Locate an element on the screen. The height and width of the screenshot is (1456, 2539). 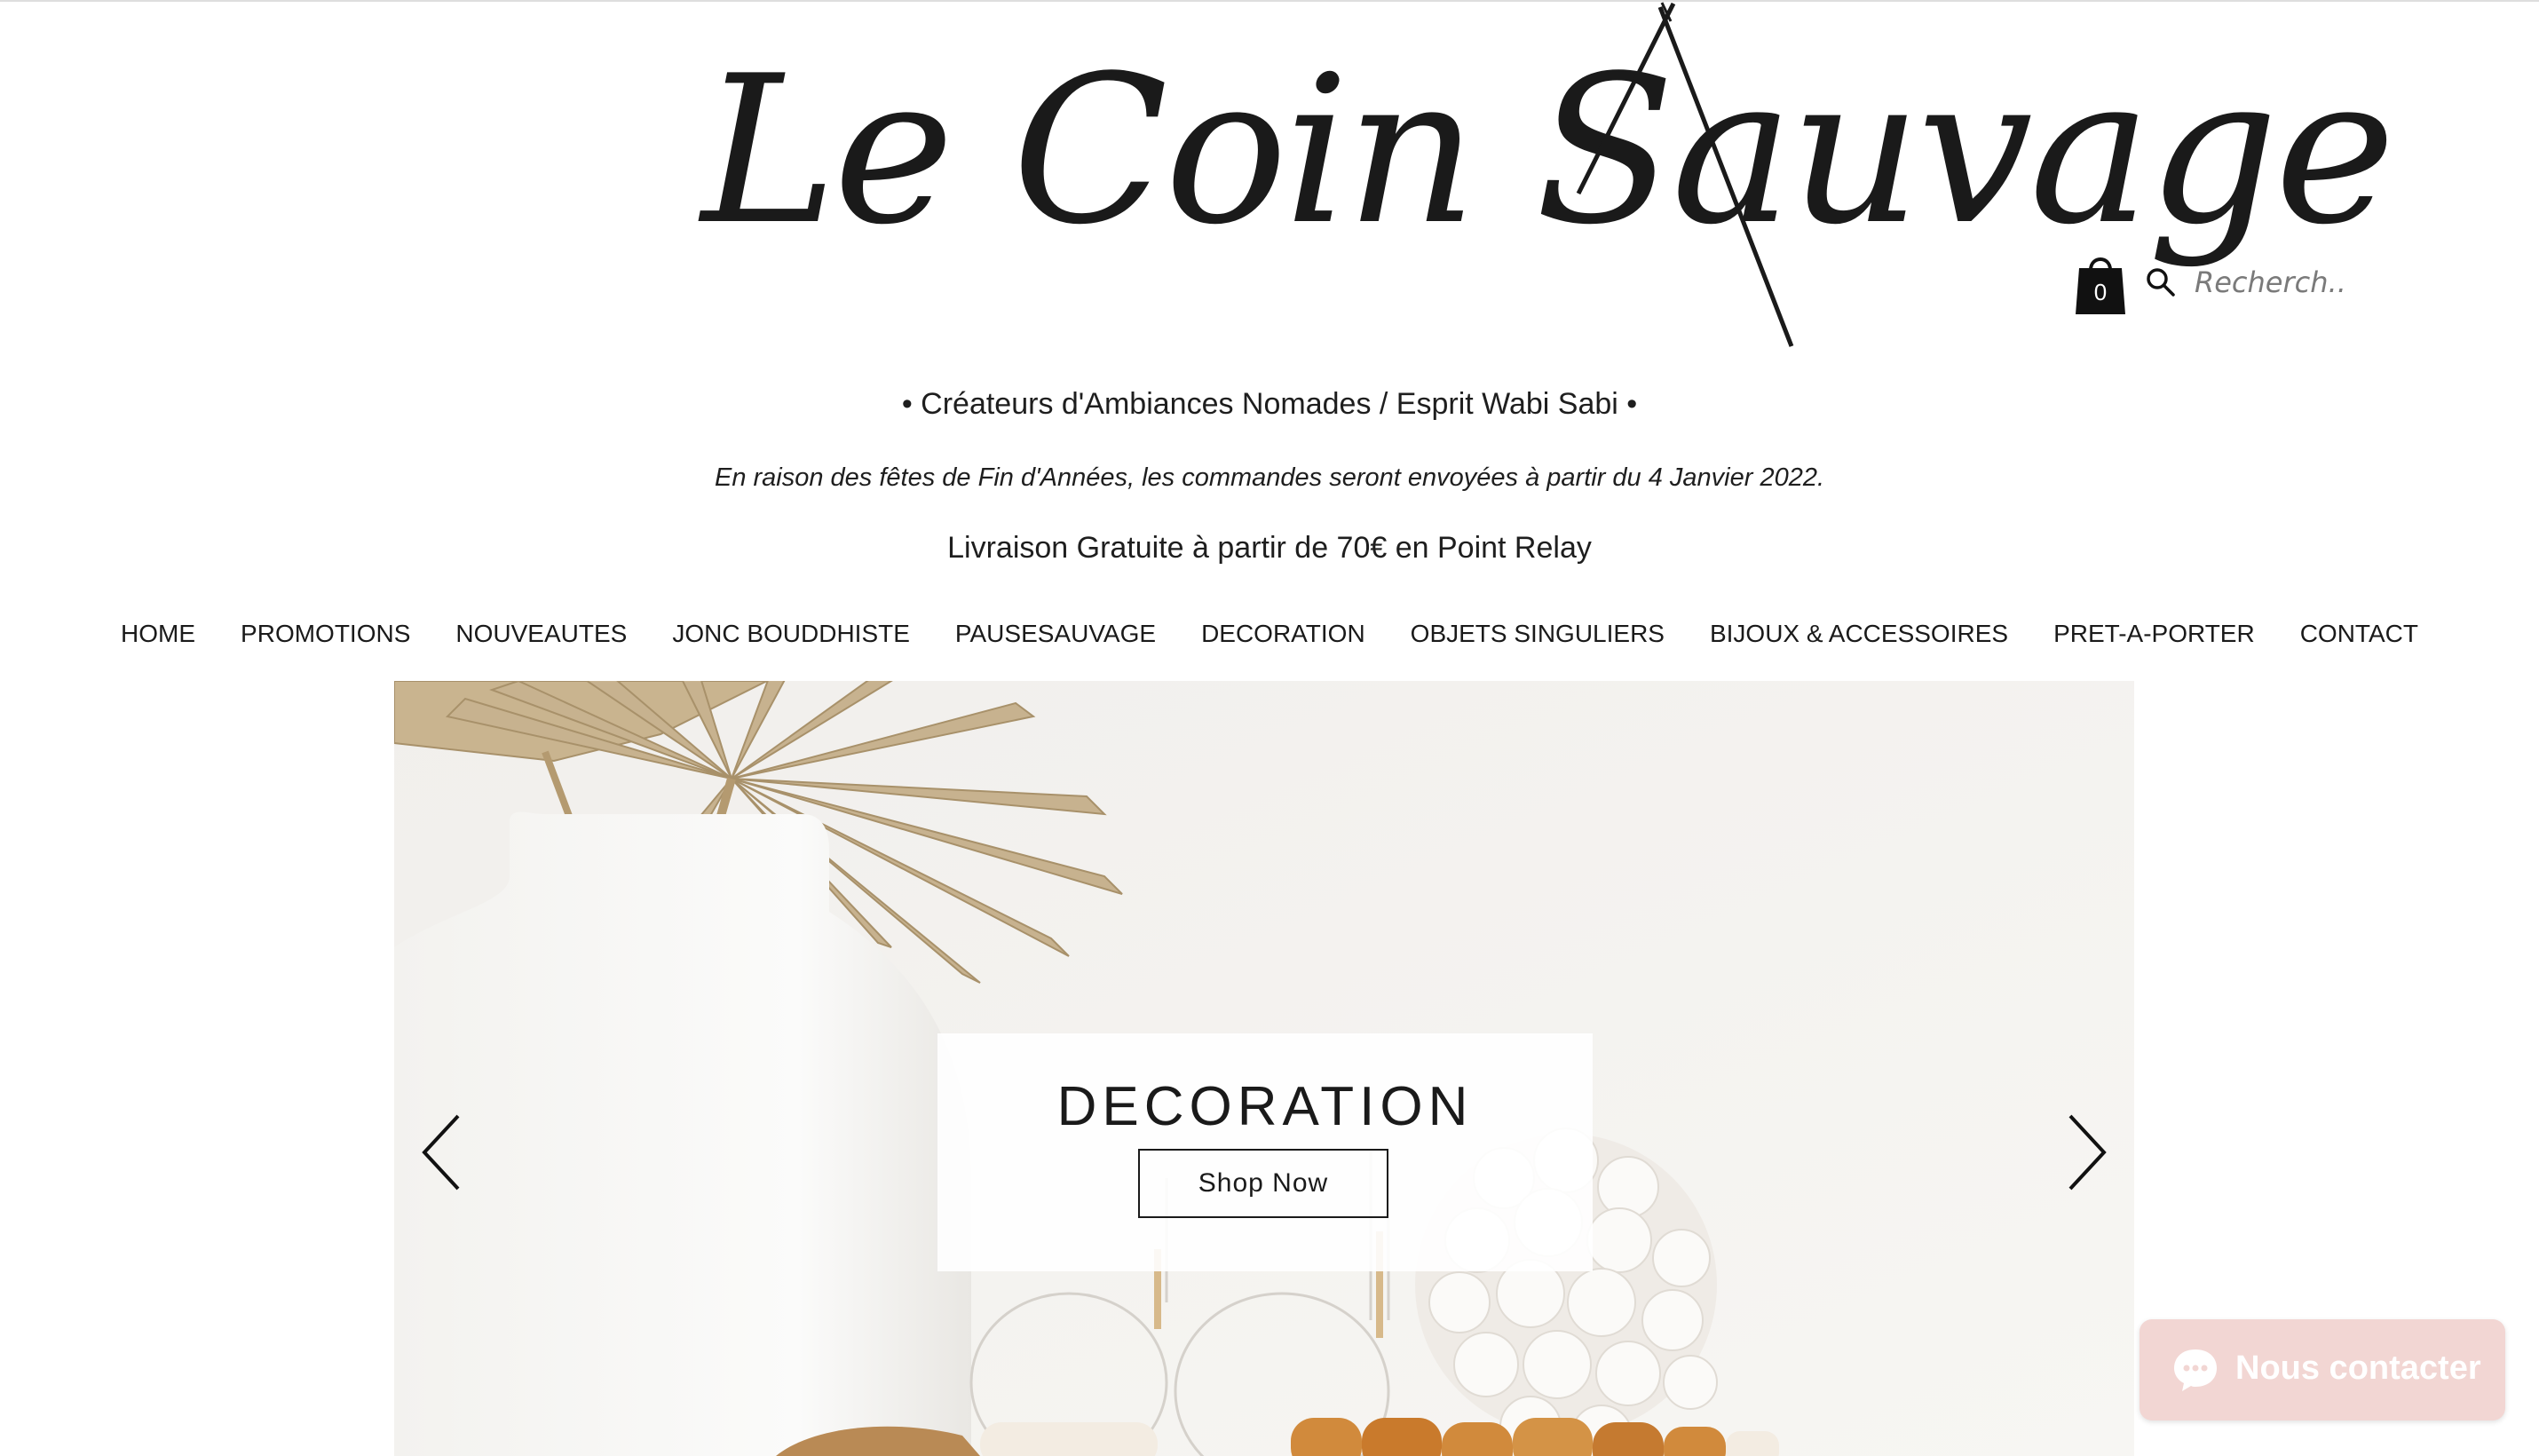
hero-caption-card: DECORATION Shop Now is located at coordinates (1265, 1152).